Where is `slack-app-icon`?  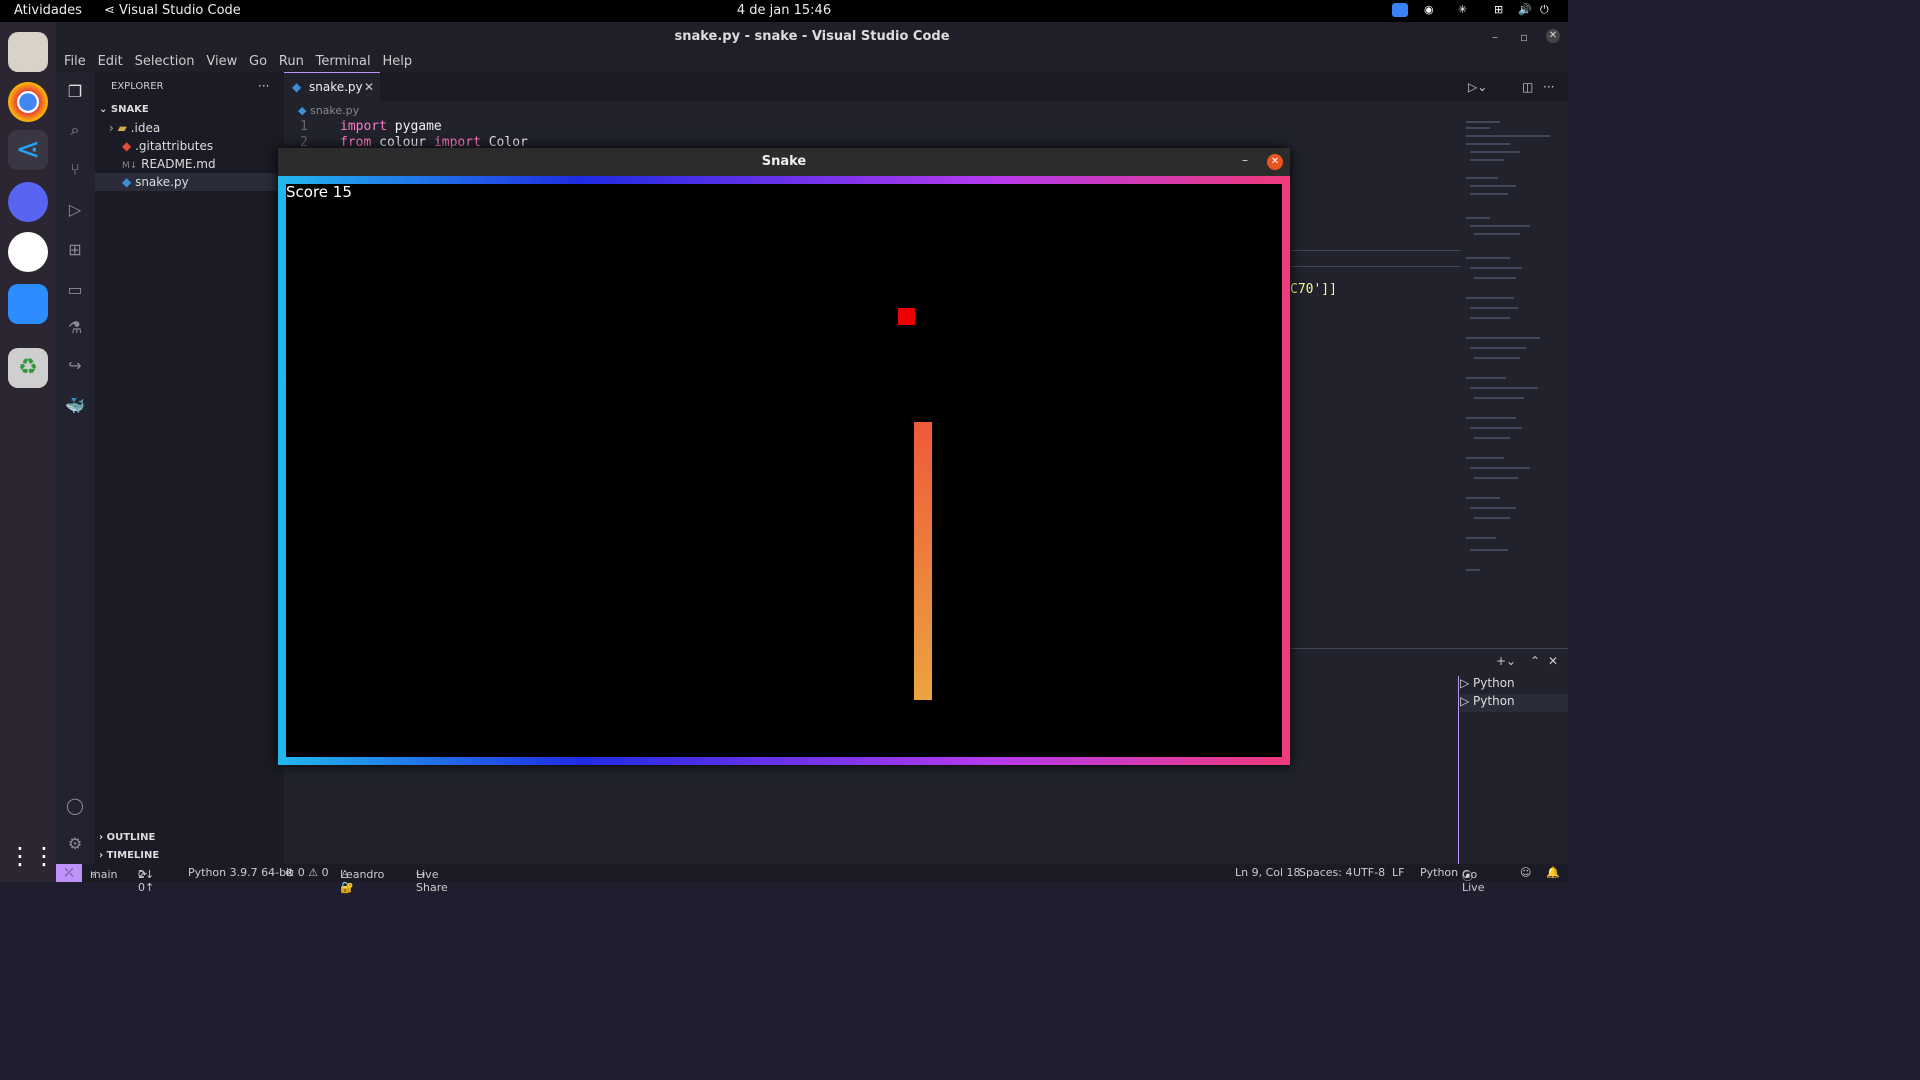 slack-app-icon is located at coordinates (28, 252).